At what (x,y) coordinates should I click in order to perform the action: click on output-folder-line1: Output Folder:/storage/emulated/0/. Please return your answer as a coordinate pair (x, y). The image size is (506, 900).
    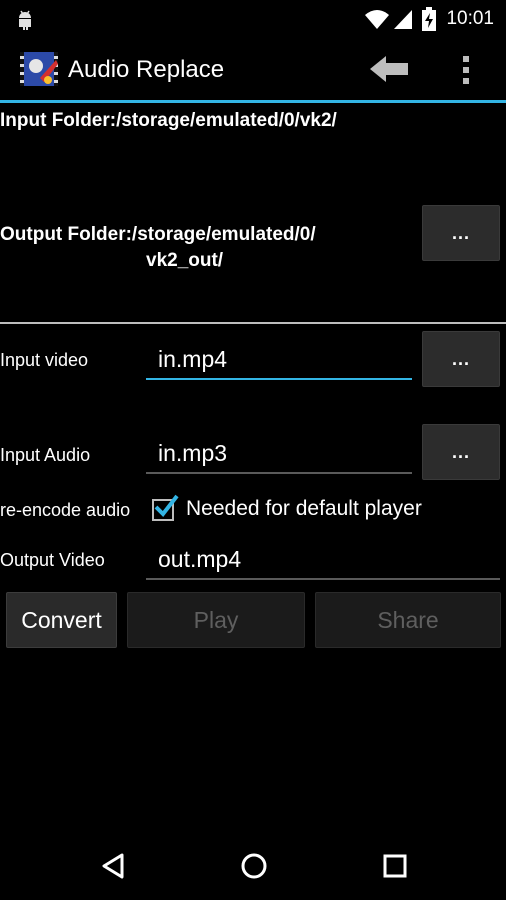
    Looking at the image, I should click on (158, 234).